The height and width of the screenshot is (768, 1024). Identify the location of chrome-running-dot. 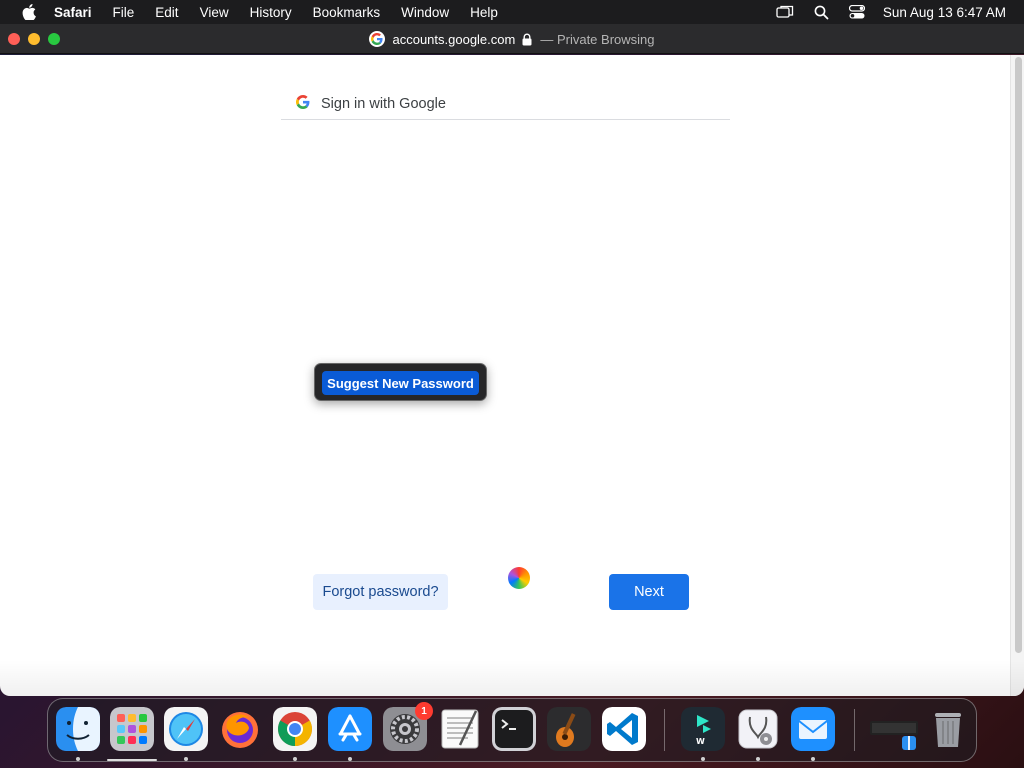
(295, 759).